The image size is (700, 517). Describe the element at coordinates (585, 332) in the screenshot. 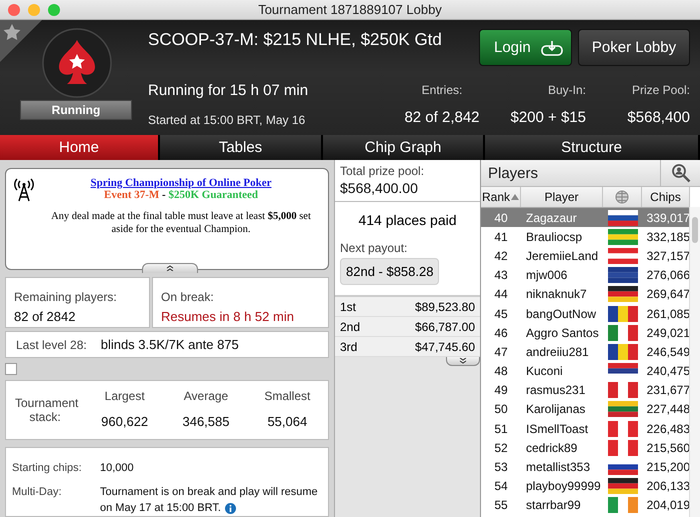

I see `player-row: 46 Aggro Santos 249,021` at that location.